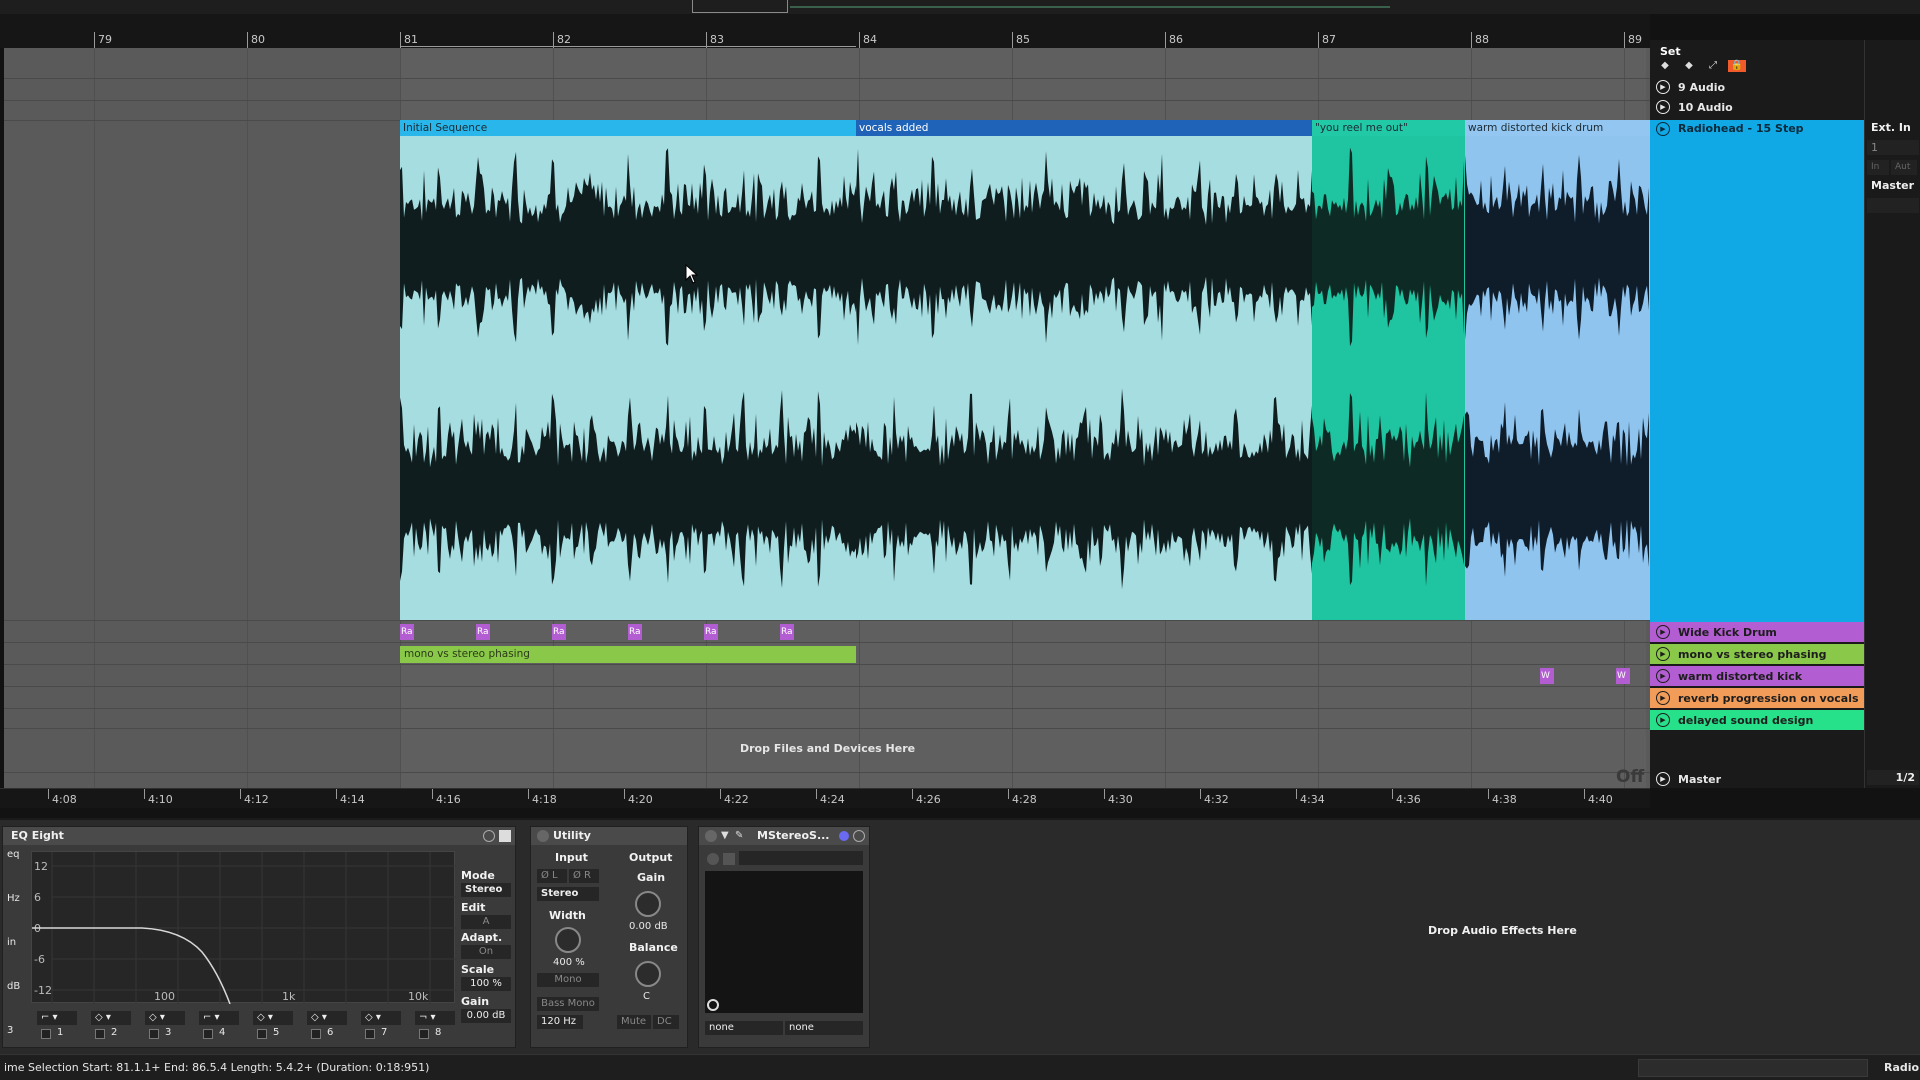 Image resolution: width=1920 pixels, height=1080 pixels. What do you see at coordinates (489, 836) in the screenshot?
I see `hot-swap-icon` at bounding box center [489, 836].